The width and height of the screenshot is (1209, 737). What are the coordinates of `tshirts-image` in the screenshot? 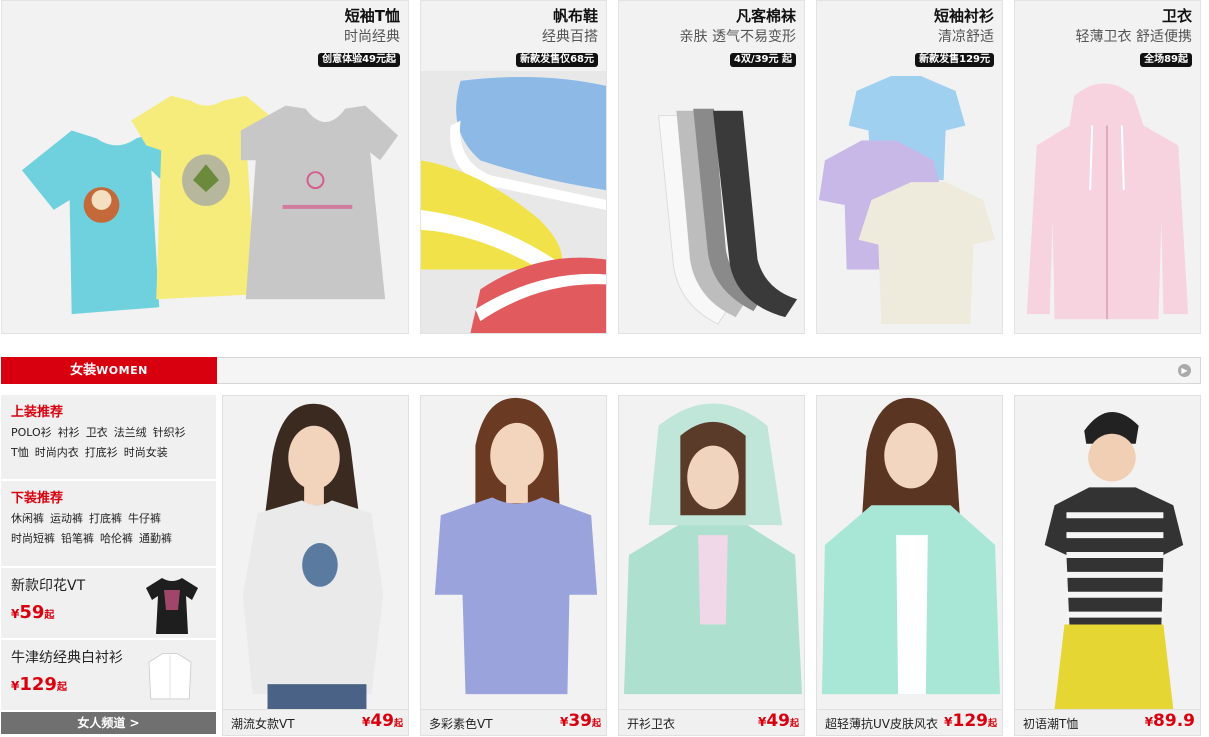 It's located at (205, 197).